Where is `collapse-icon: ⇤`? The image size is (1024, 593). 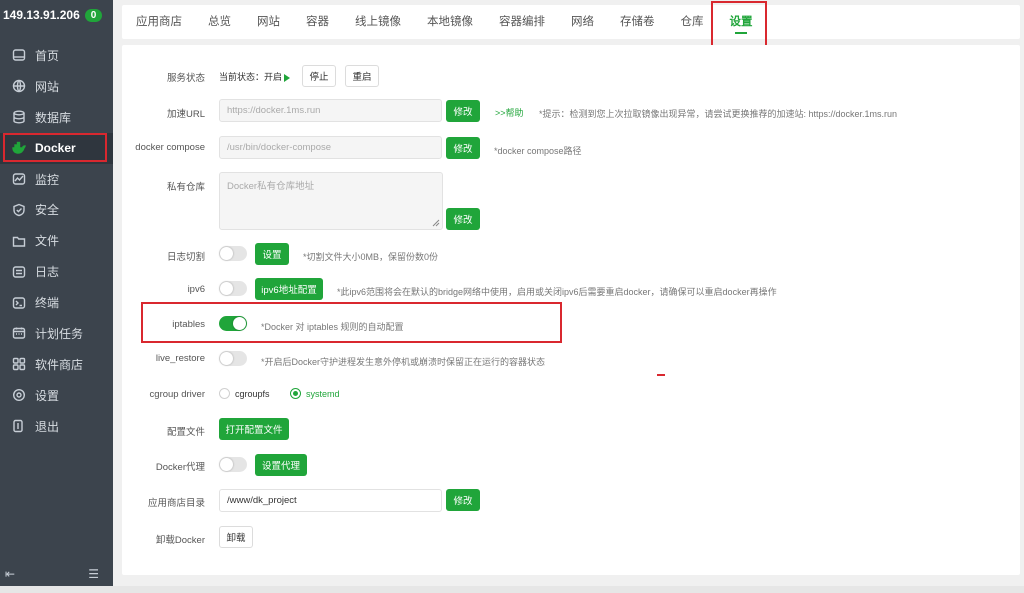 collapse-icon: ⇤ is located at coordinates (10, 574).